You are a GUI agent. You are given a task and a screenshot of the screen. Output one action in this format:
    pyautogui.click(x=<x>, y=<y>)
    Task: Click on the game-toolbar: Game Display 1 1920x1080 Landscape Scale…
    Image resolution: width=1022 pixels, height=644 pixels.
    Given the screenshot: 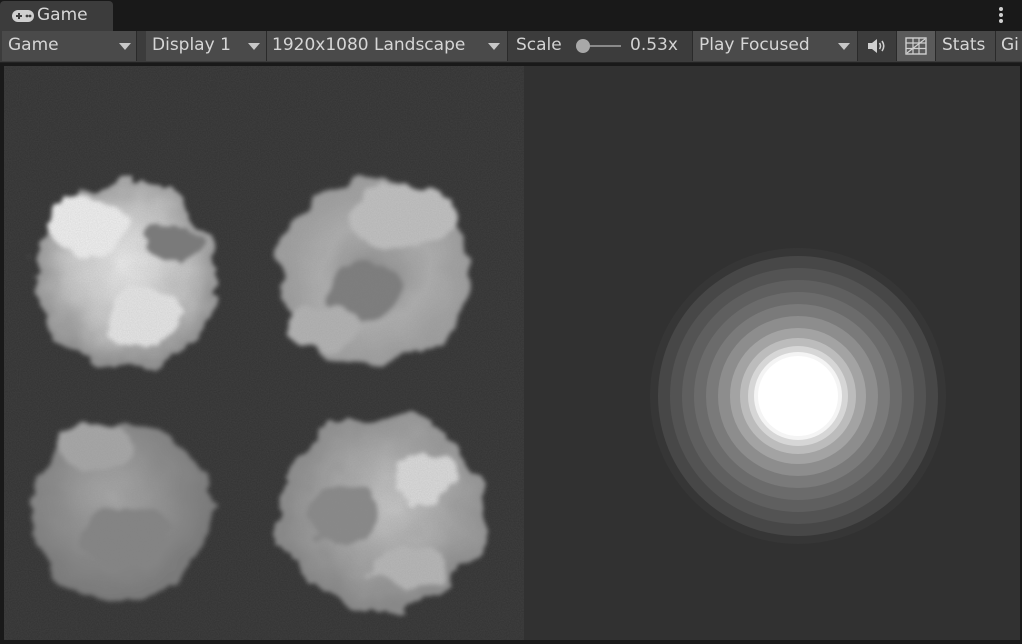 What is the action you would take?
    pyautogui.click(x=511, y=47)
    